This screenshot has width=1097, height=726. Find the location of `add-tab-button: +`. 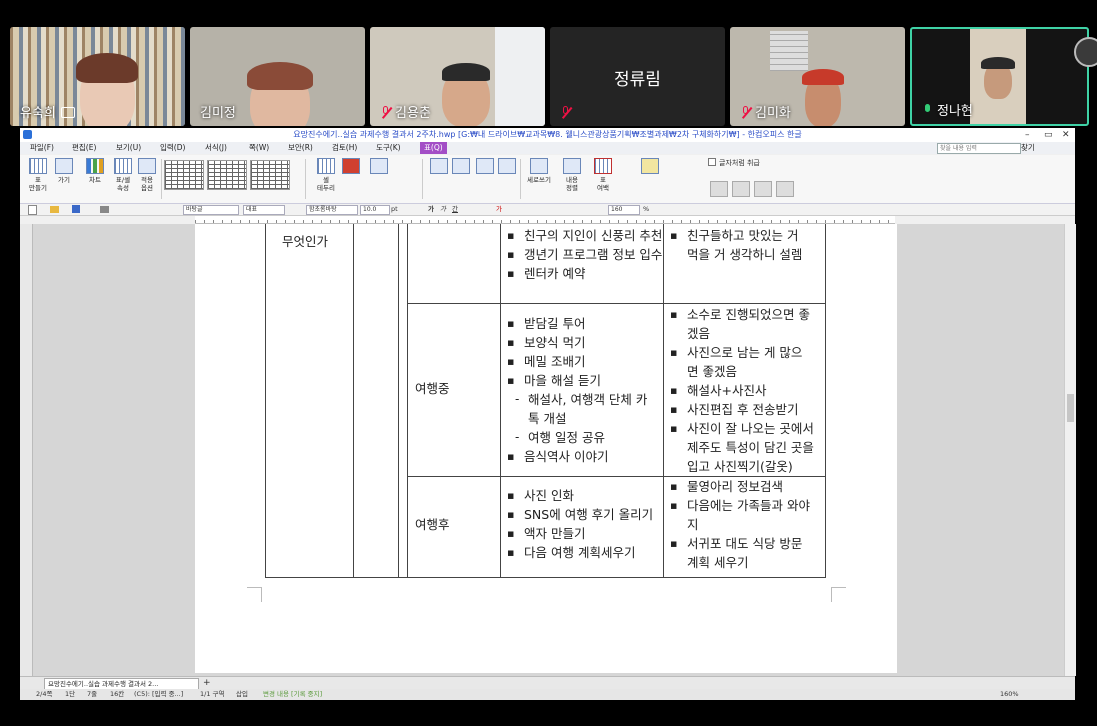

add-tab-button: + is located at coordinates (207, 683).